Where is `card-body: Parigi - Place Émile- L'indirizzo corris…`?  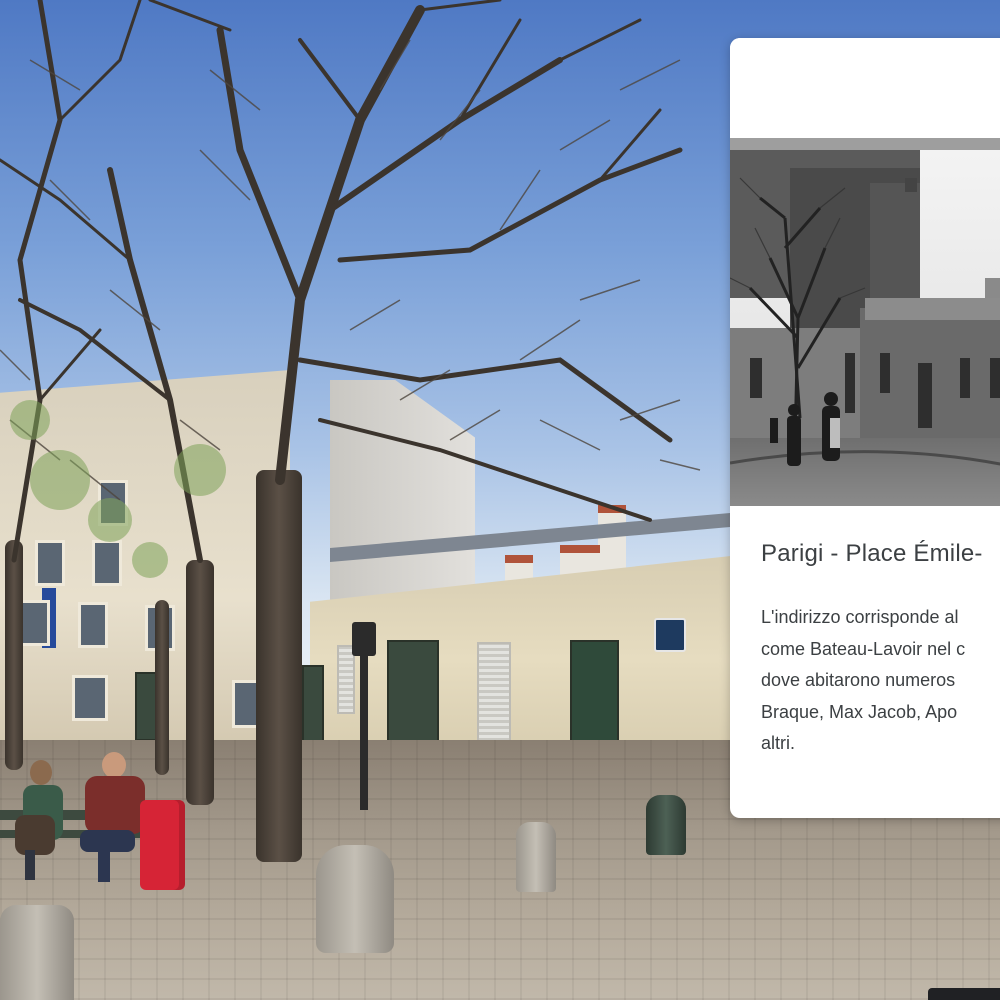
card-body: Parigi - Place Émile- L'indirizzo corris… is located at coordinates (865, 633).